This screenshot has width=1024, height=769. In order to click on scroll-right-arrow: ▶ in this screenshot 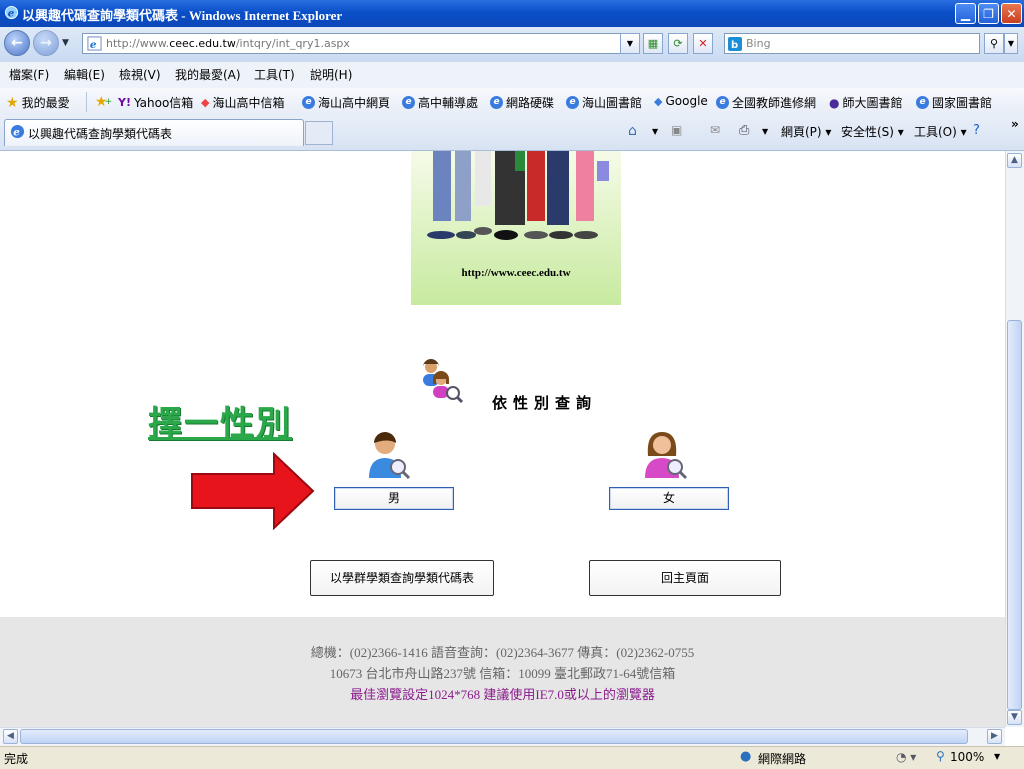, I will do `click(994, 736)`.